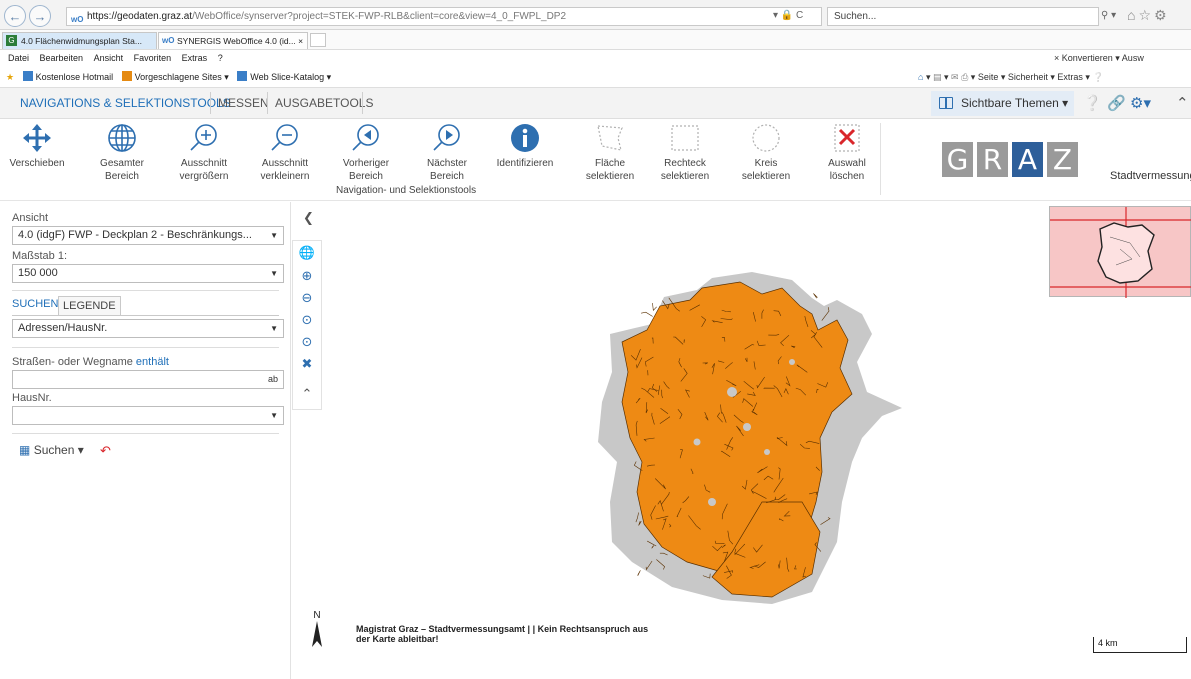 The height and width of the screenshot is (679, 1191). I want to click on clear-selection-button: Auswahl löschen, so click(847, 152).